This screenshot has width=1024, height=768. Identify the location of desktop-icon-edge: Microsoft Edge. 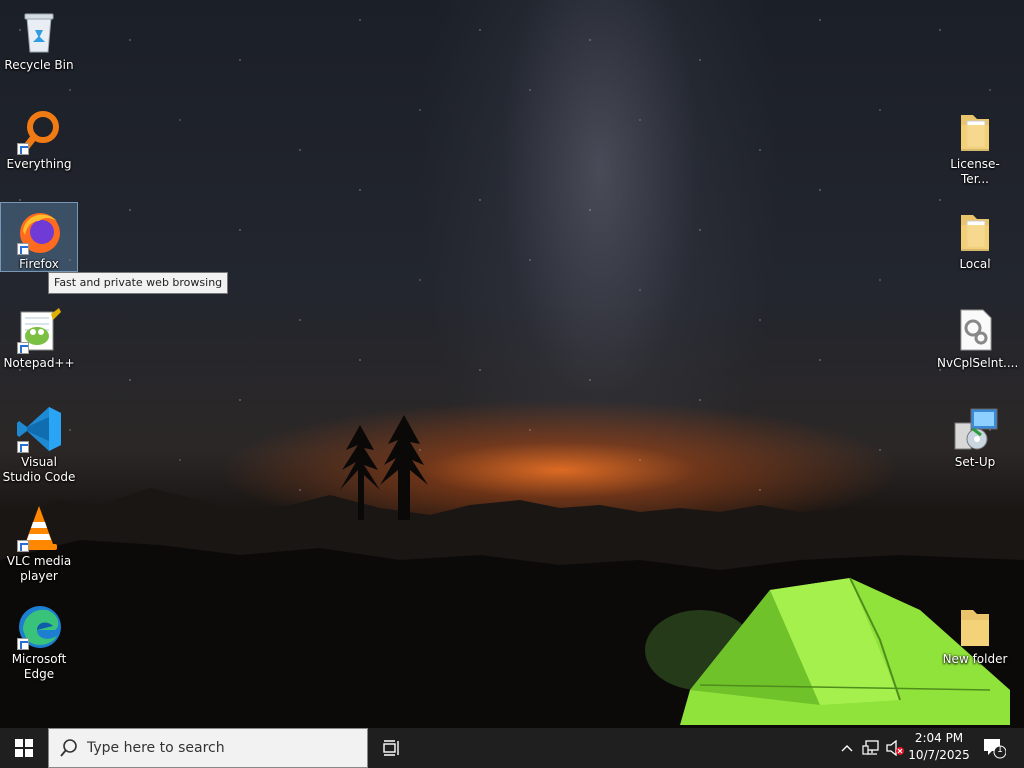
(39, 641).